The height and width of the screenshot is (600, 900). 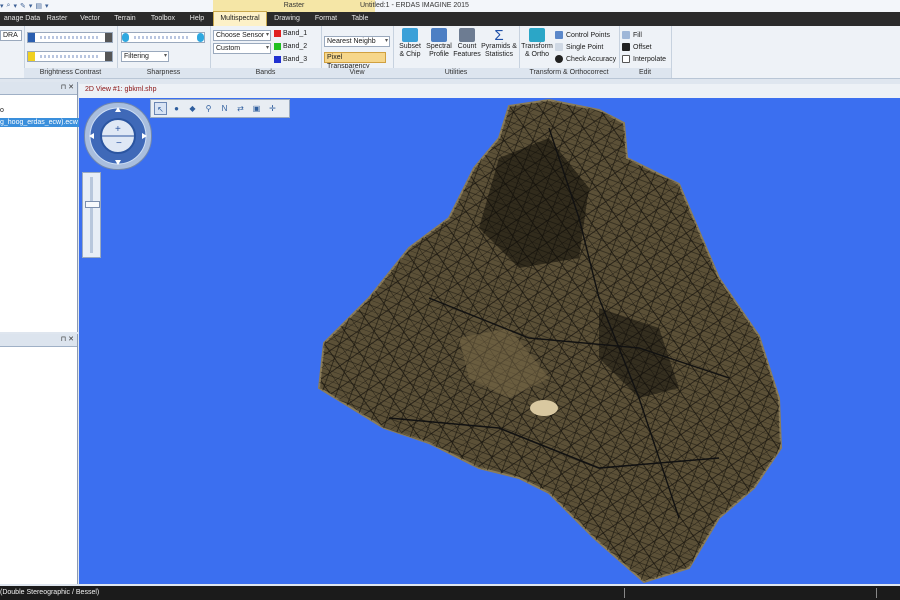 What do you see at coordinates (498, 54) in the screenshot?
I see `pyramids-label-2: Statistics` at bounding box center [498, 54].